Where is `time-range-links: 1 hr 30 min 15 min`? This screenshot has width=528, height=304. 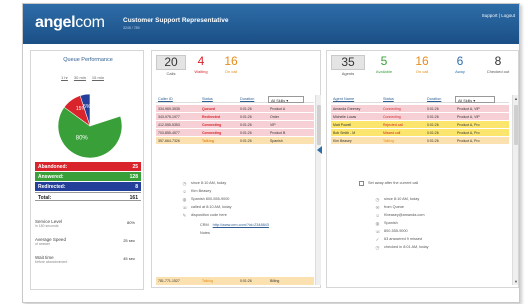
time-range-links: 1 hr 30 min 15 min is located at coordinates (82, 77).